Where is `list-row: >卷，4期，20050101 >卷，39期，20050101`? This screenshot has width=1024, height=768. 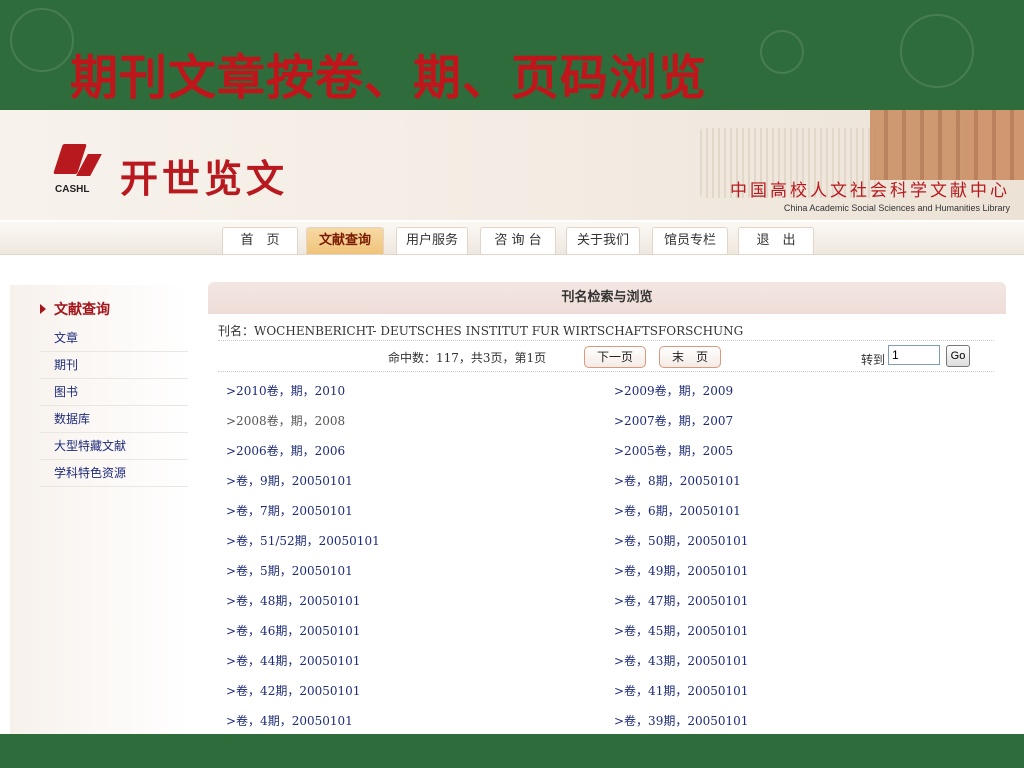
list-row: >卷，4期，20050101 >卷，39期，20050101 is located at coordinates (611, 721).